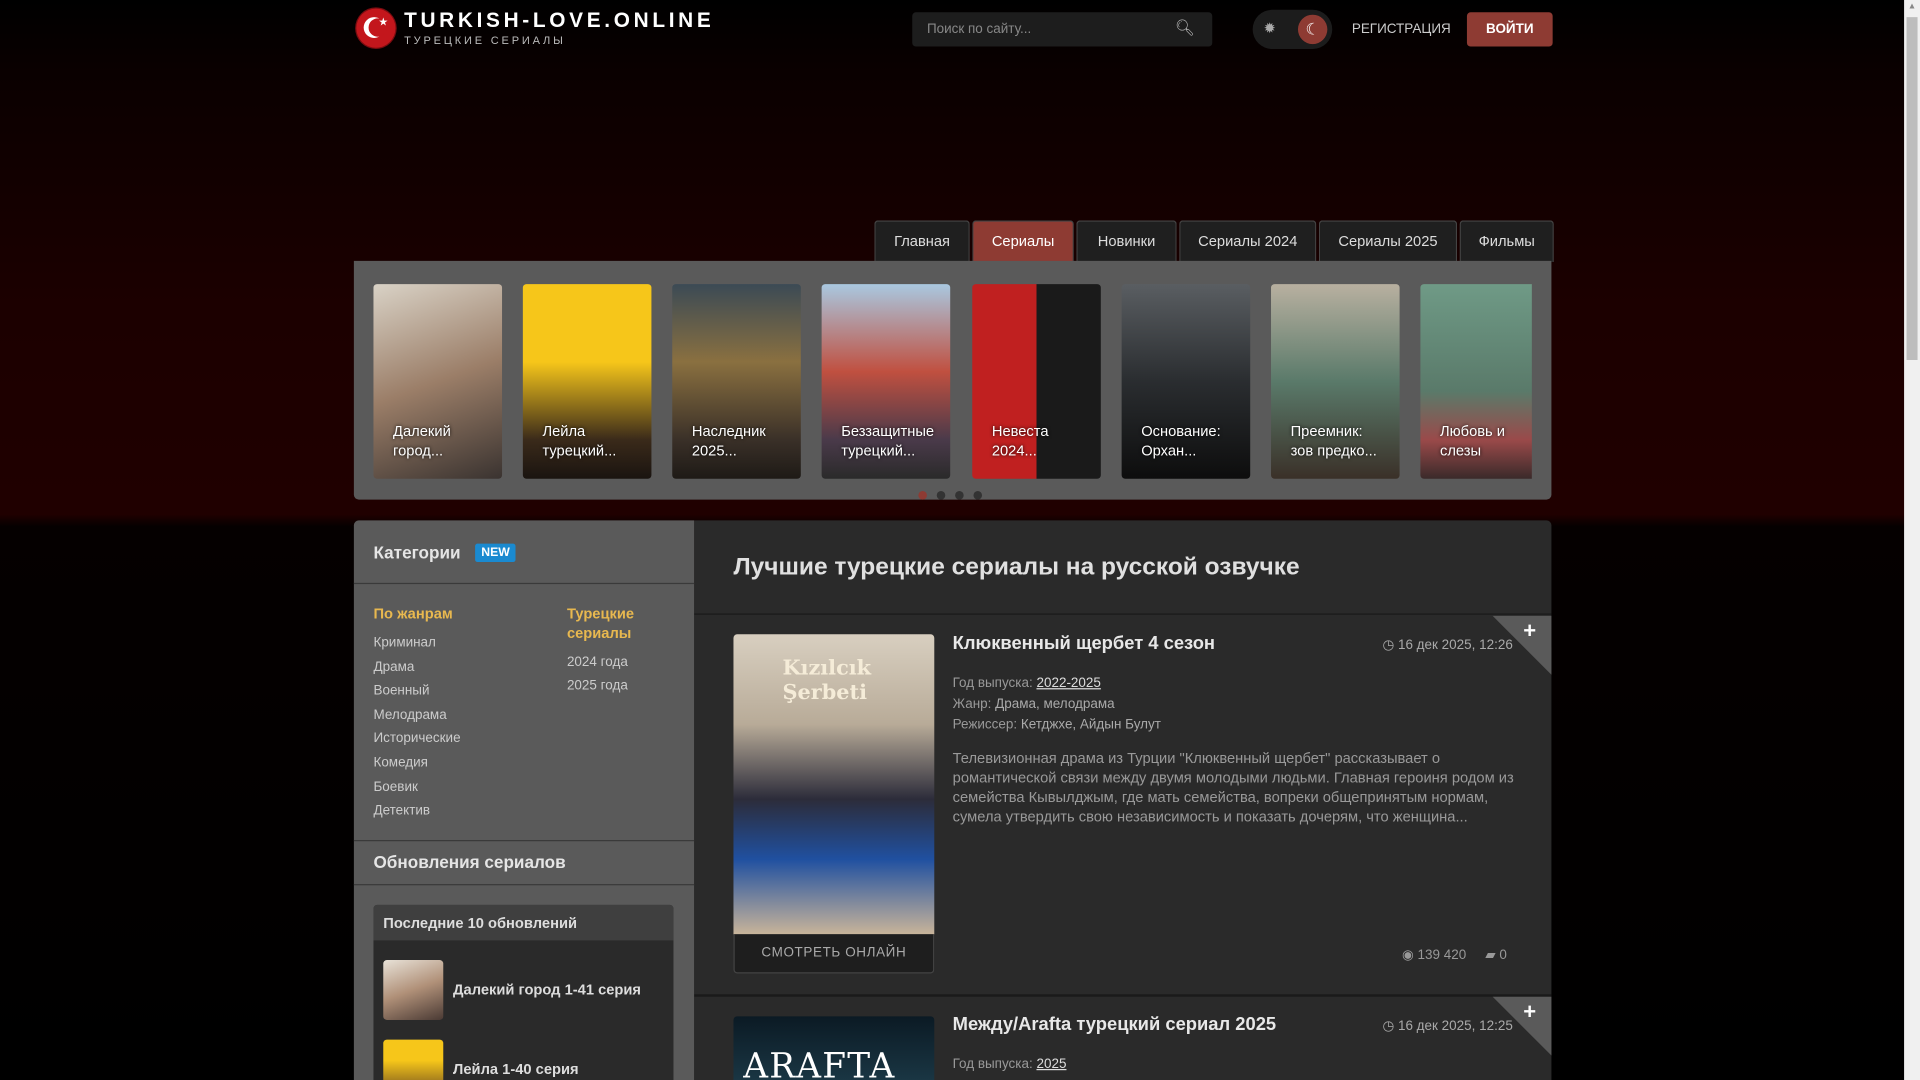 The height and width of the screenshot is (1080, 1920). I want to click on year-link: 2025 года, so click(597, 685).